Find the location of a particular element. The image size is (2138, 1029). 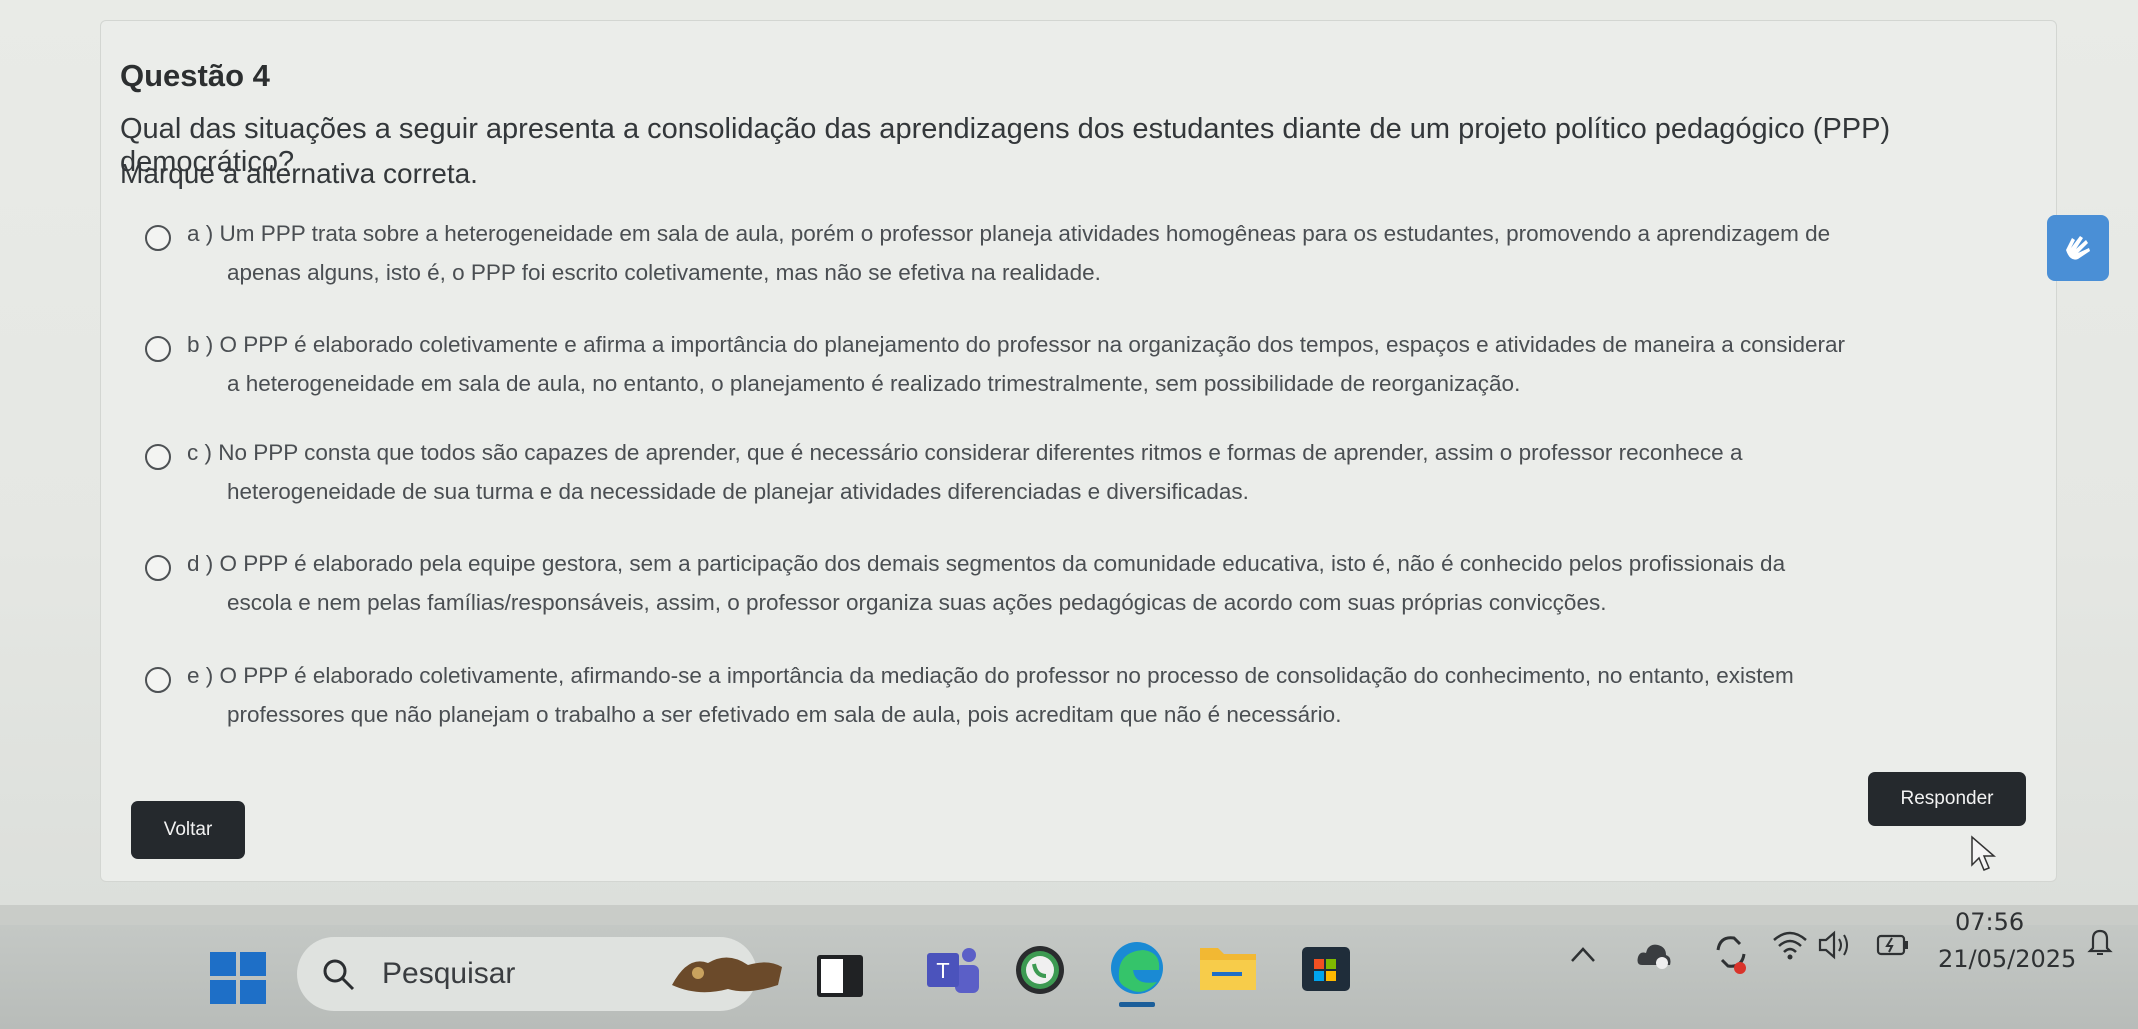

radio-button-e is located at coordinates (158, 680).